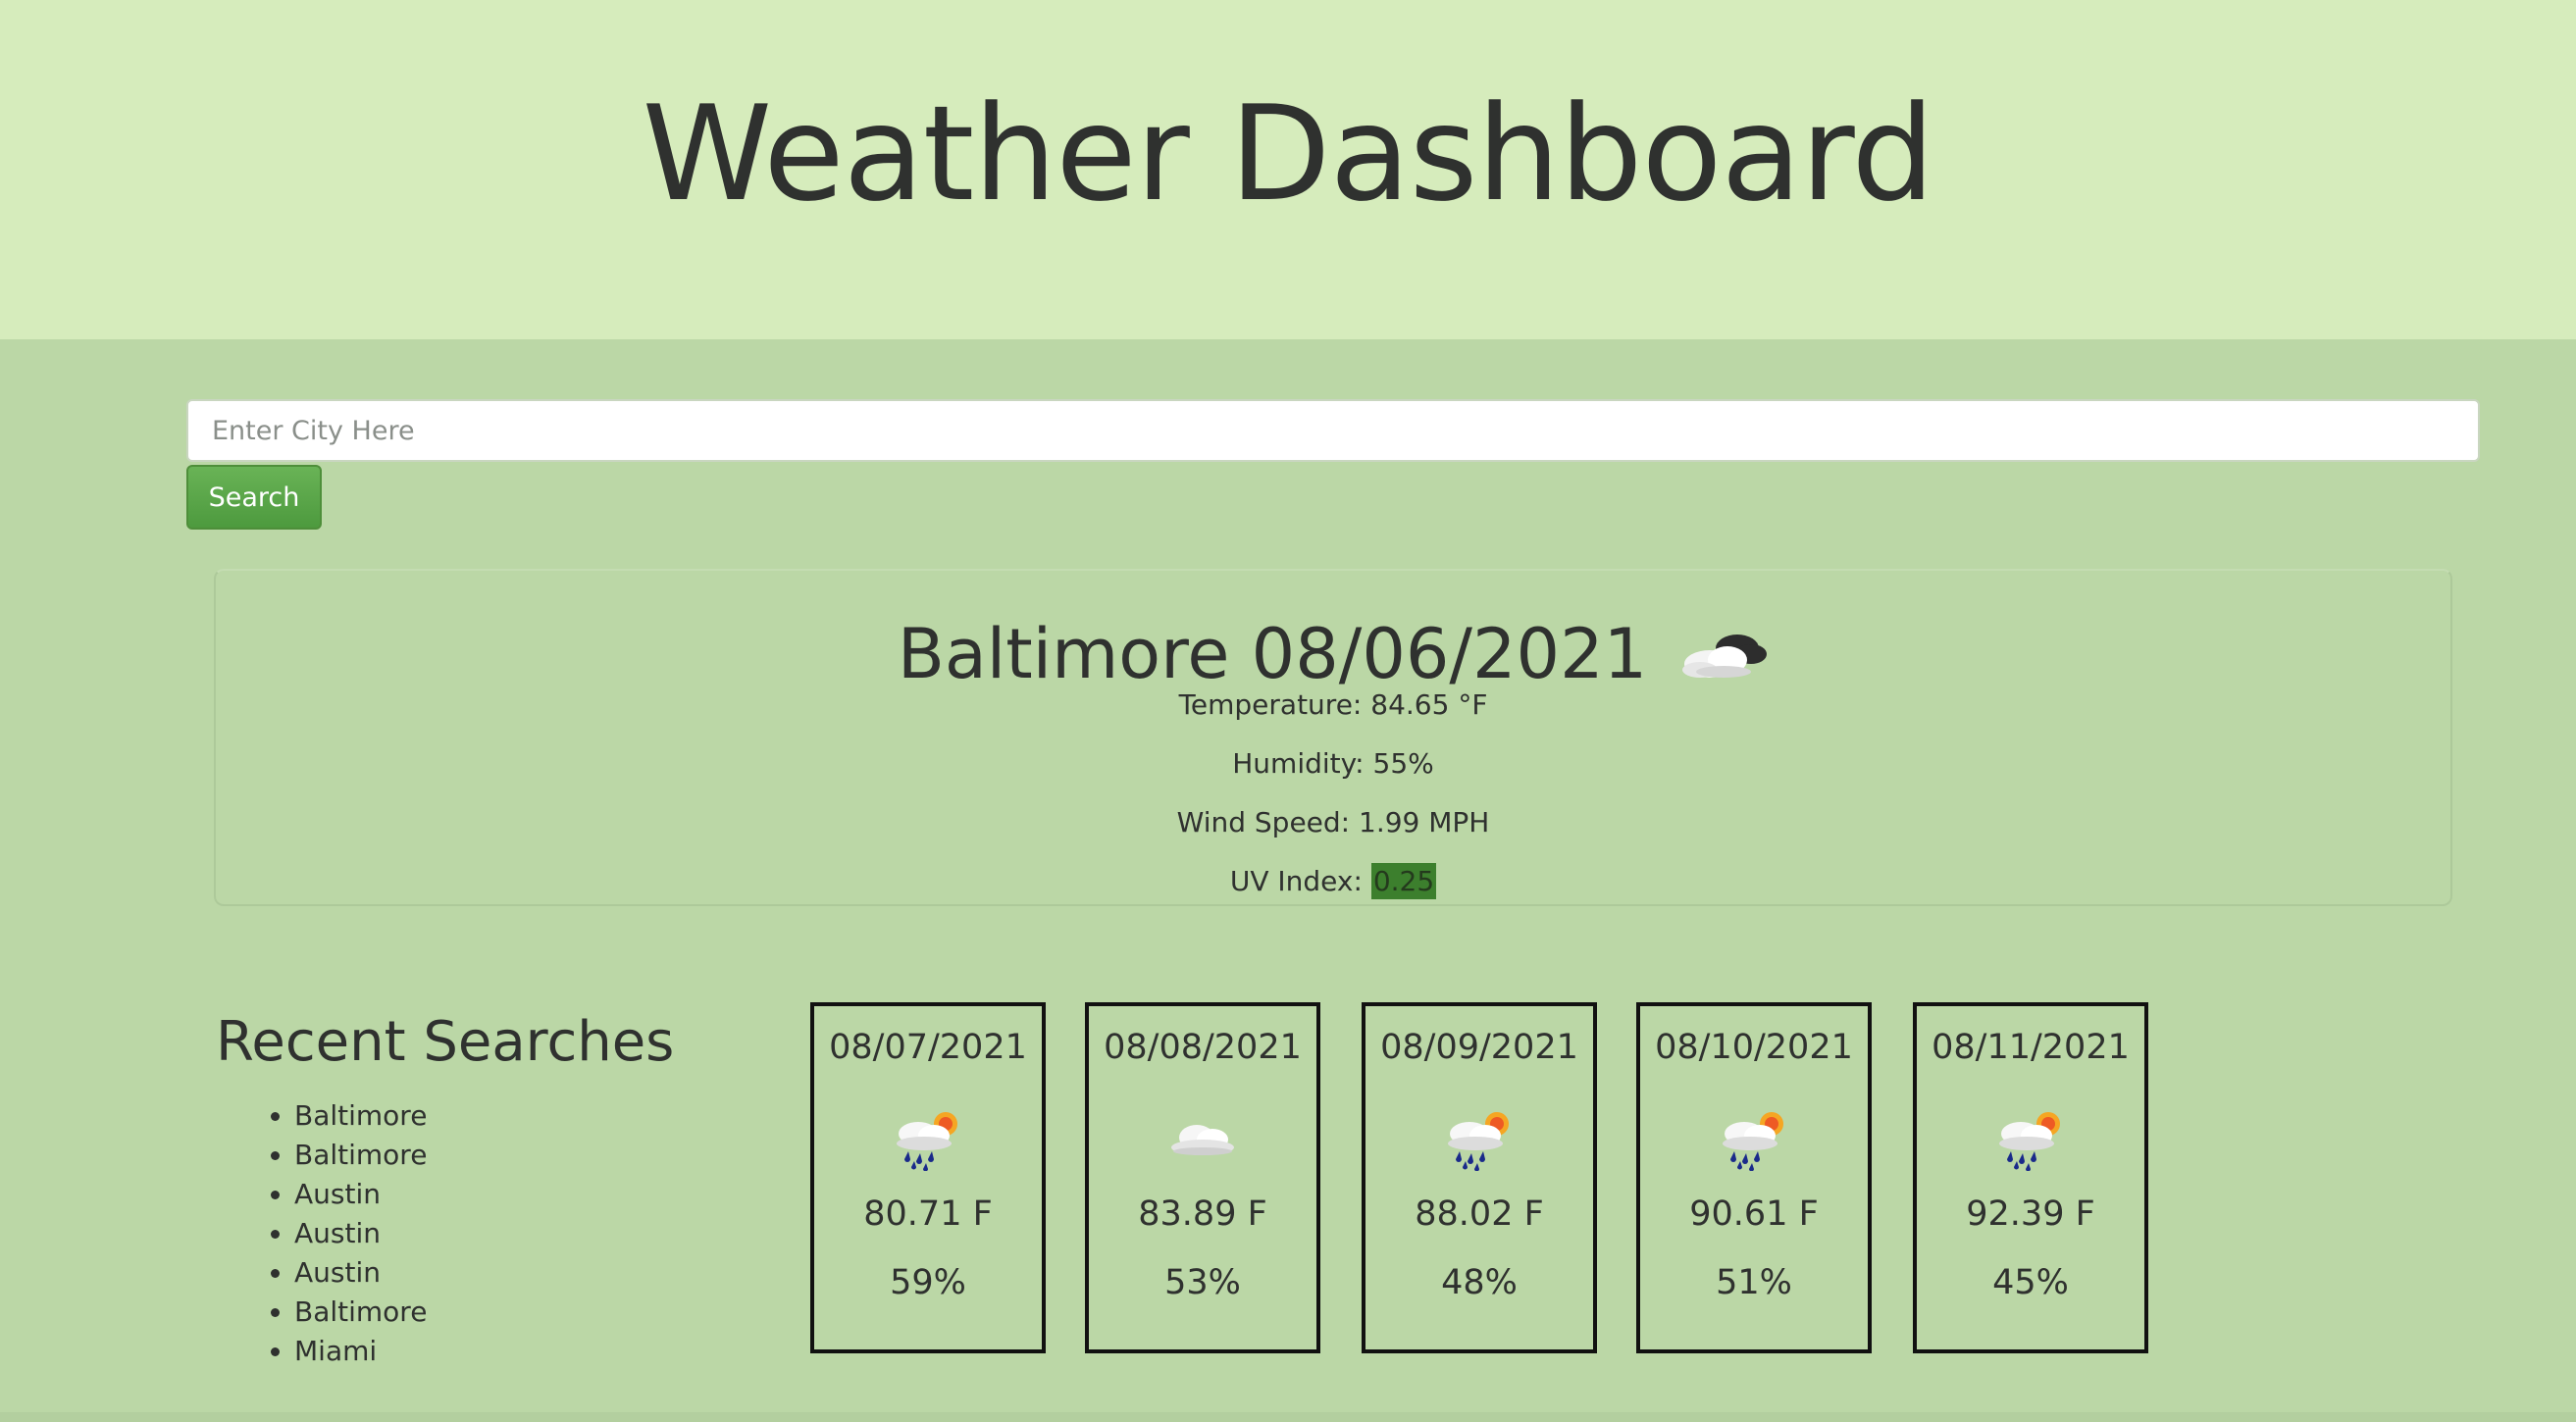 Image resolution: width=2576 pixels, height=1422 pixels. What do you see at coordinates (1479, 1282) in the screenshot?
I see `forecast-humidity: 48%` at bounding box center [1479, 1282].